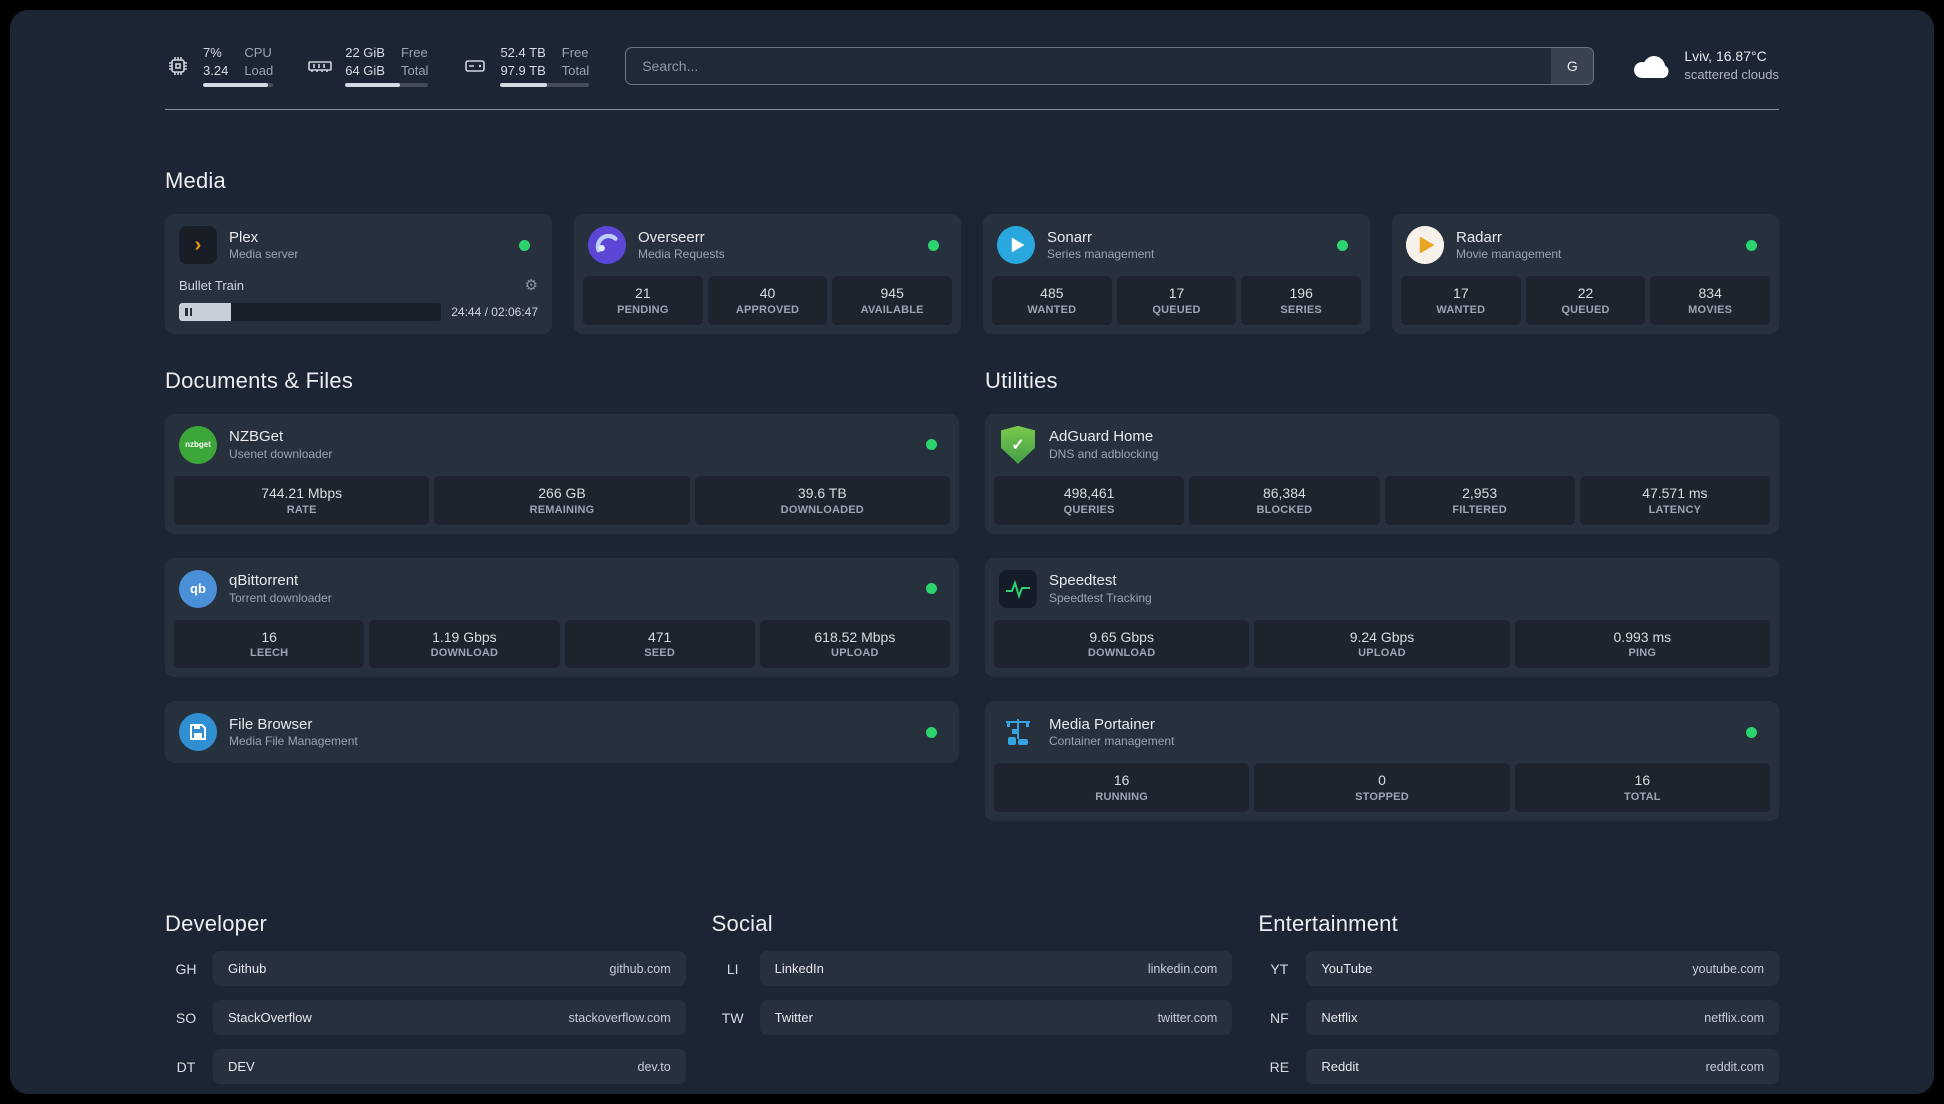  Describe the element at coordinates (464, 644) in the screenshot. I see `stat-tile: 1.19 Gbps DOWNLOAD` at that location.